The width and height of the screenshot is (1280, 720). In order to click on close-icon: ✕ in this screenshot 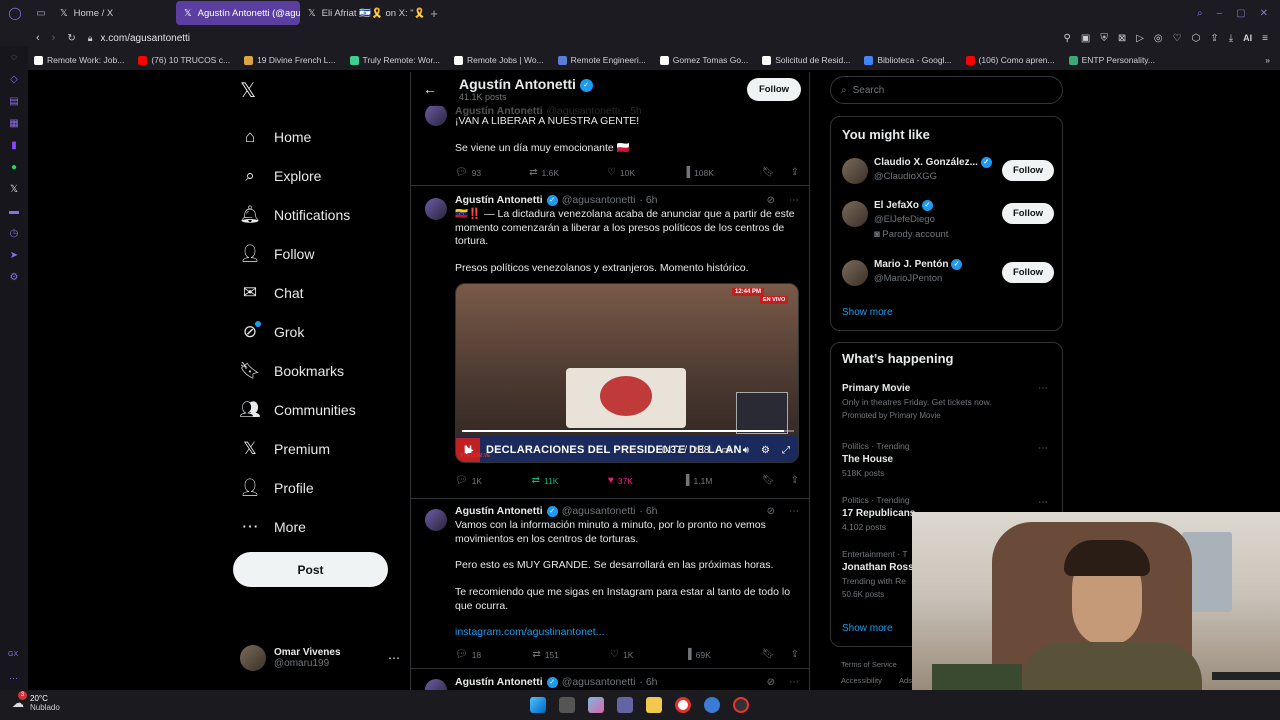, I will do `click(1264, 13)`.